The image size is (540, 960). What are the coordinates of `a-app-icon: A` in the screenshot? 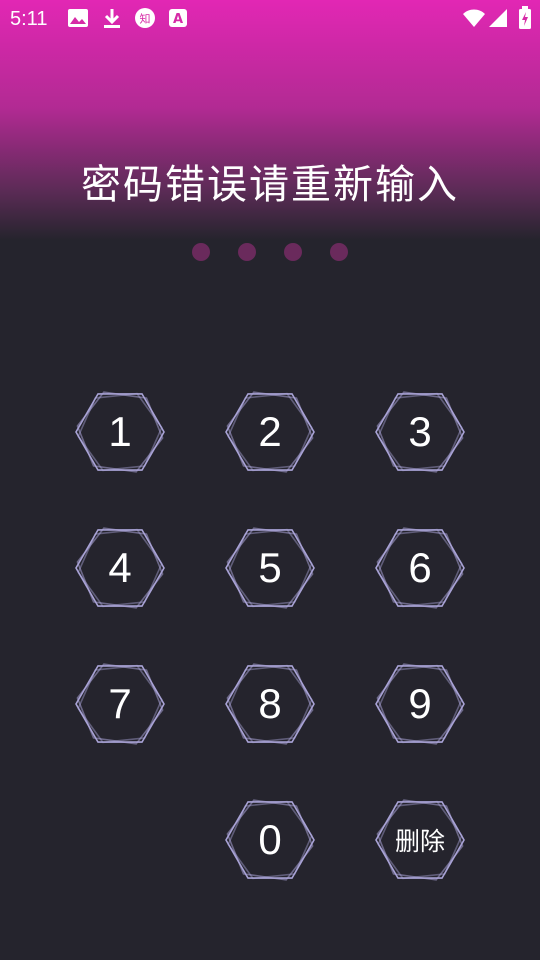 It's located at (178, 18).